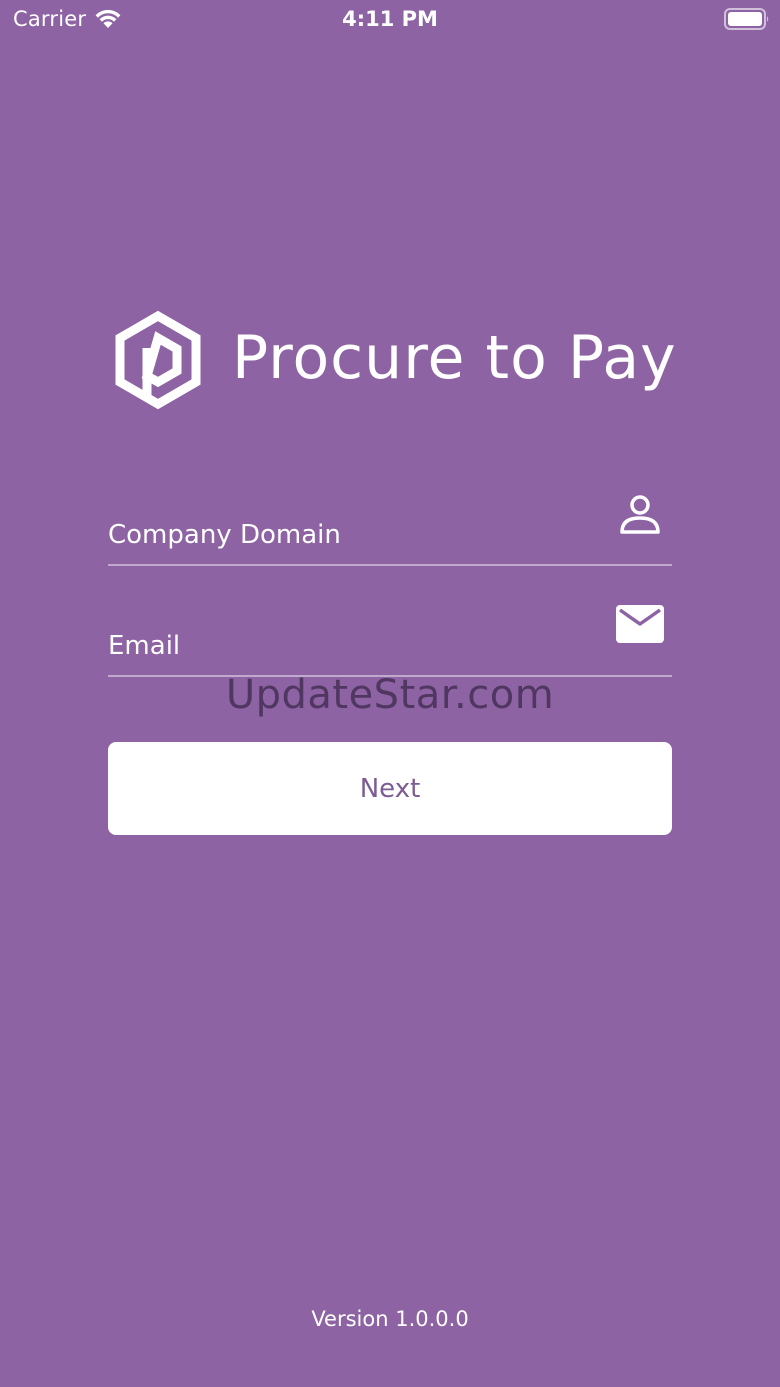 The height and width of the screenshot is (1387, 780). I want to click on app-logo: Procure to Pay, so click(395, 360).